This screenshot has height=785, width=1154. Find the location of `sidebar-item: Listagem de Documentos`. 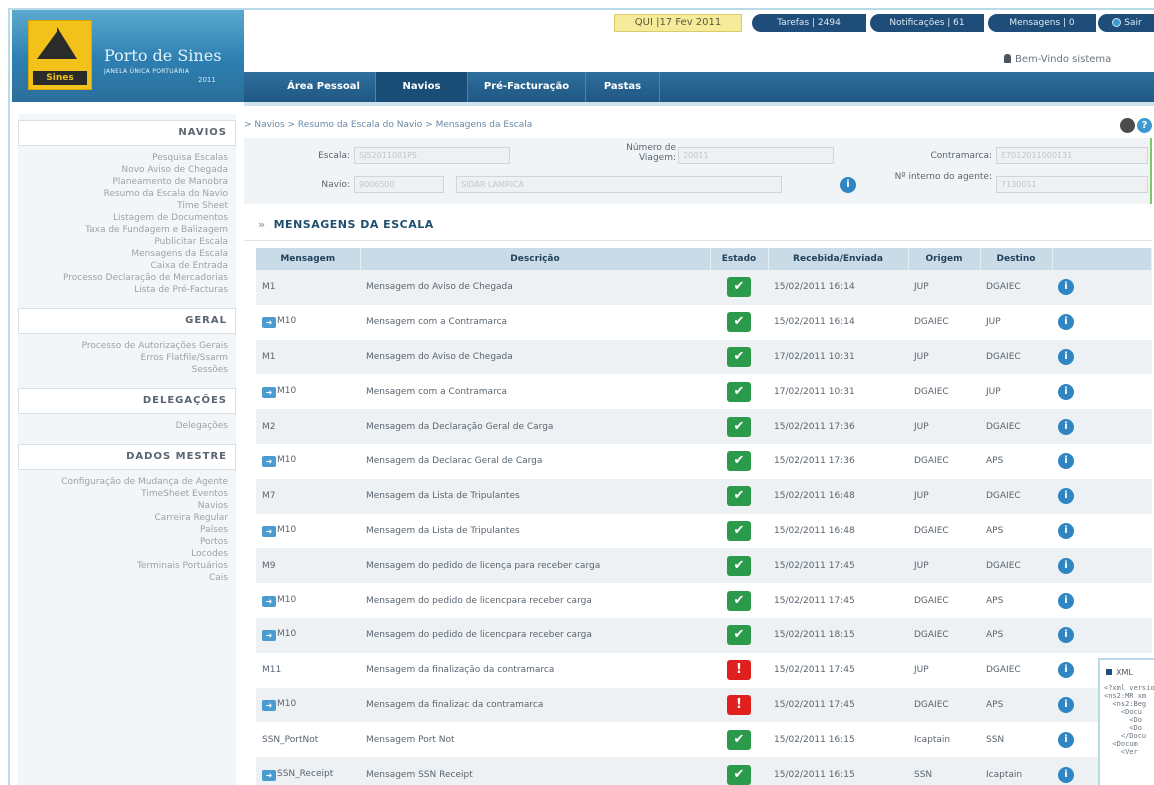

sidebar-item: Listagem de Documentos is located at coordinates (123, 218).